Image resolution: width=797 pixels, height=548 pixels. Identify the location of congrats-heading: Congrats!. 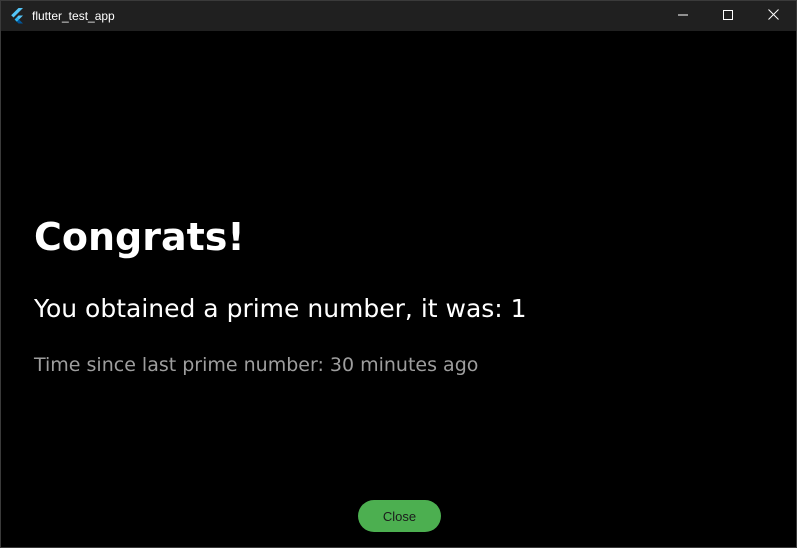
(139, 237).